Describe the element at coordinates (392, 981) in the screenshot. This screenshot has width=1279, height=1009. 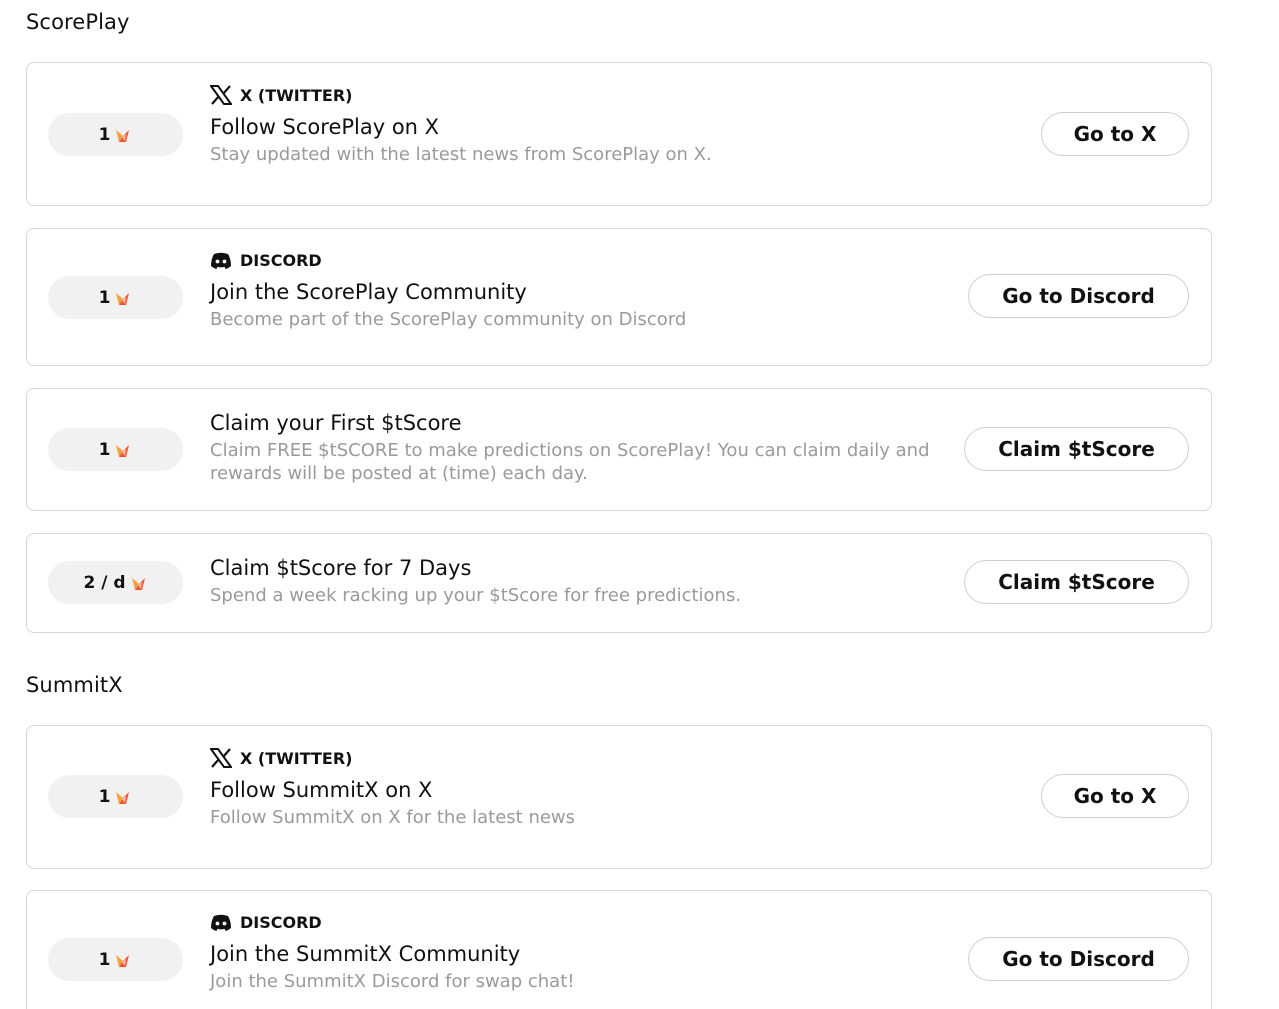
I see `task-description: Join the SummitX Discord for swap chat!` at that location.